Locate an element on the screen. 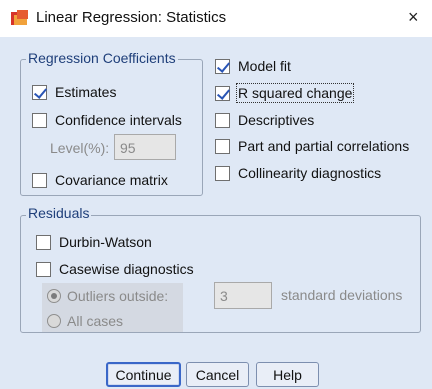  estimates-checkbox is located at coordinates (39, 92).